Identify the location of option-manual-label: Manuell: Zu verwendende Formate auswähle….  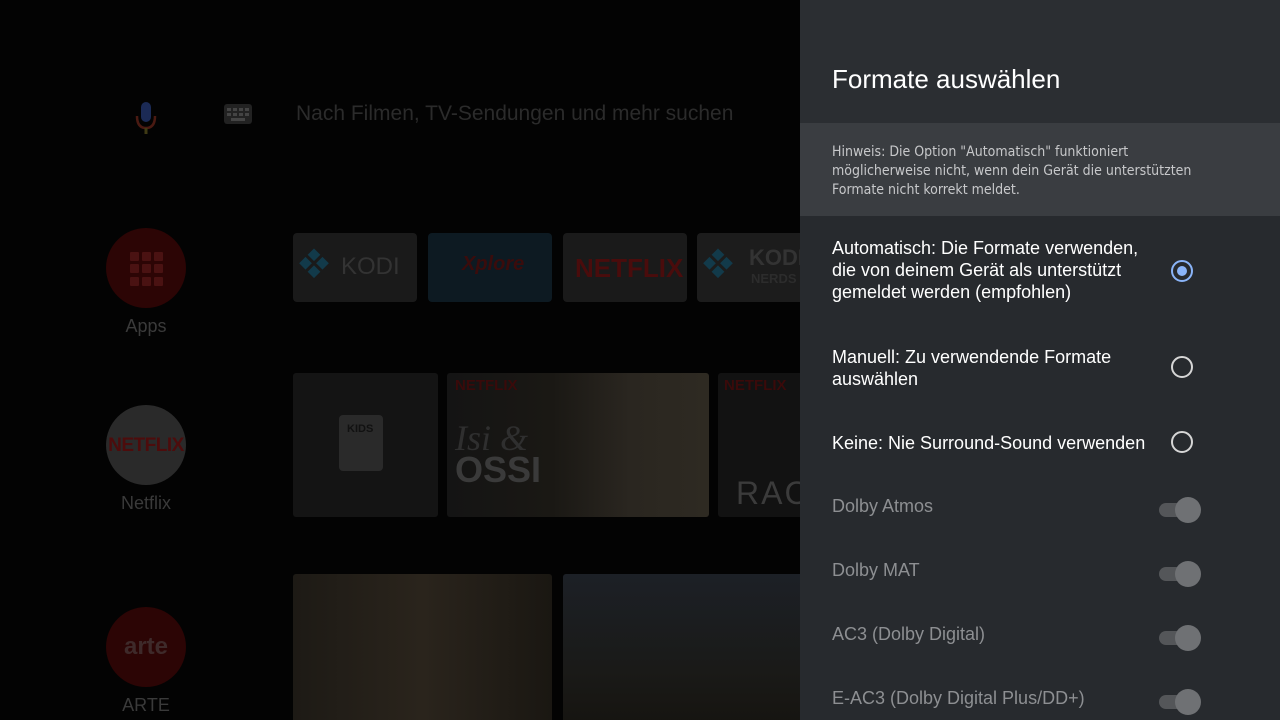
(972, 368).